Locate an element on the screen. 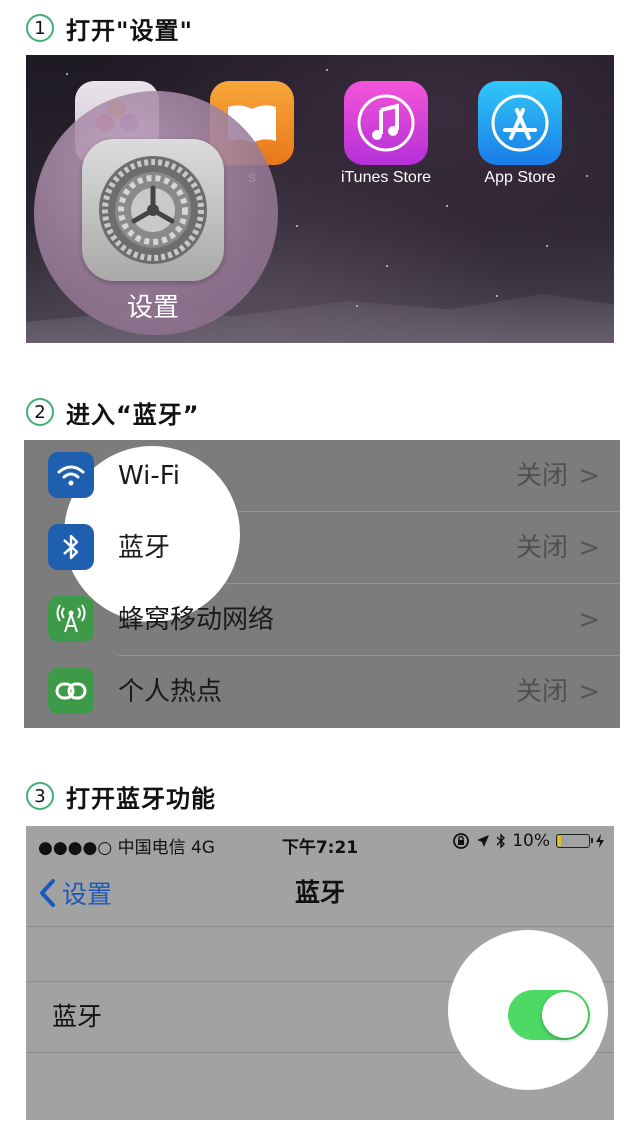 The height and width of the screenshot is (1138, 640). settings-row-cellular: 蜂窝移动网络 > is located at coordinates (322, 620).